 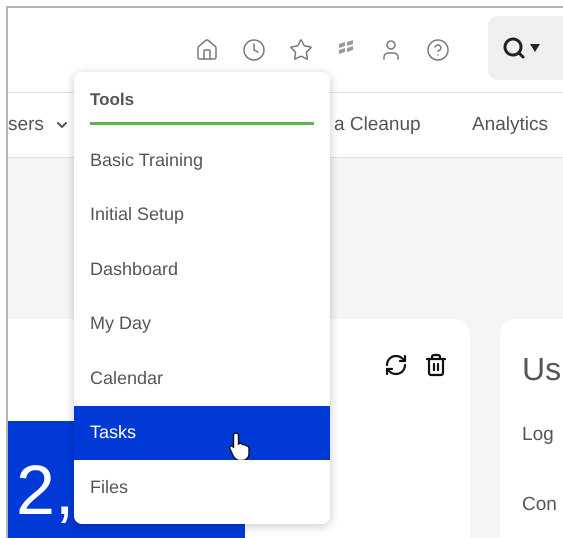 What do you see at coordinates (254, 50) in the screenshot?
I see `clock-icon` at bounding box center [254, 50].